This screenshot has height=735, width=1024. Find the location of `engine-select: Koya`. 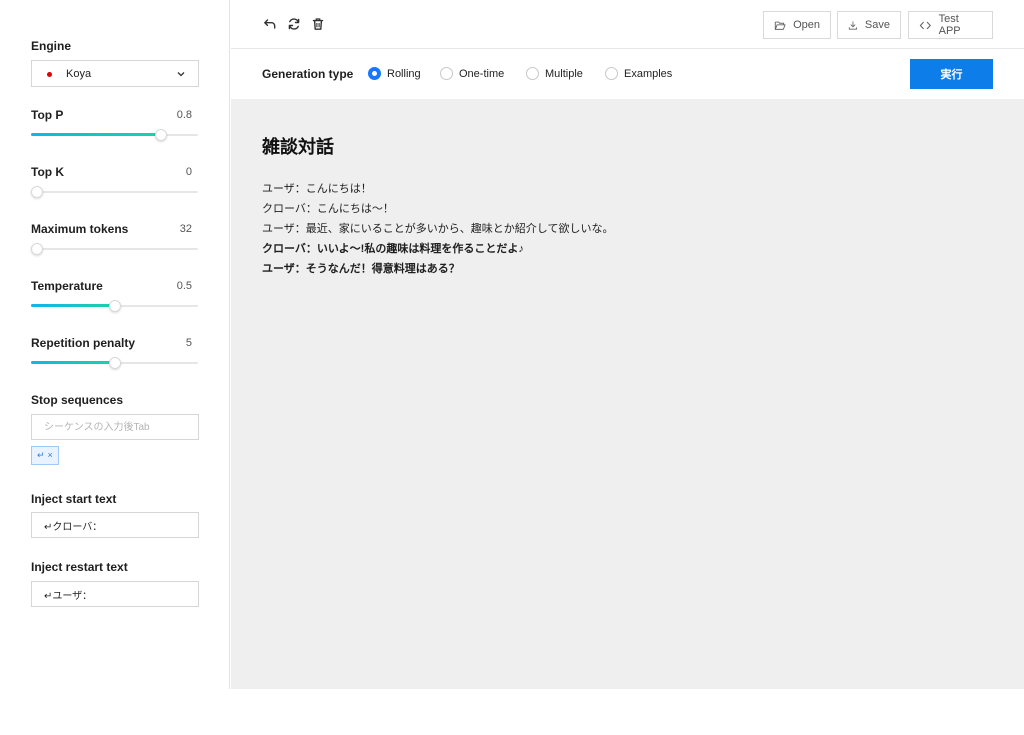

engine-select: Koya is located at coordinates (115, 73).